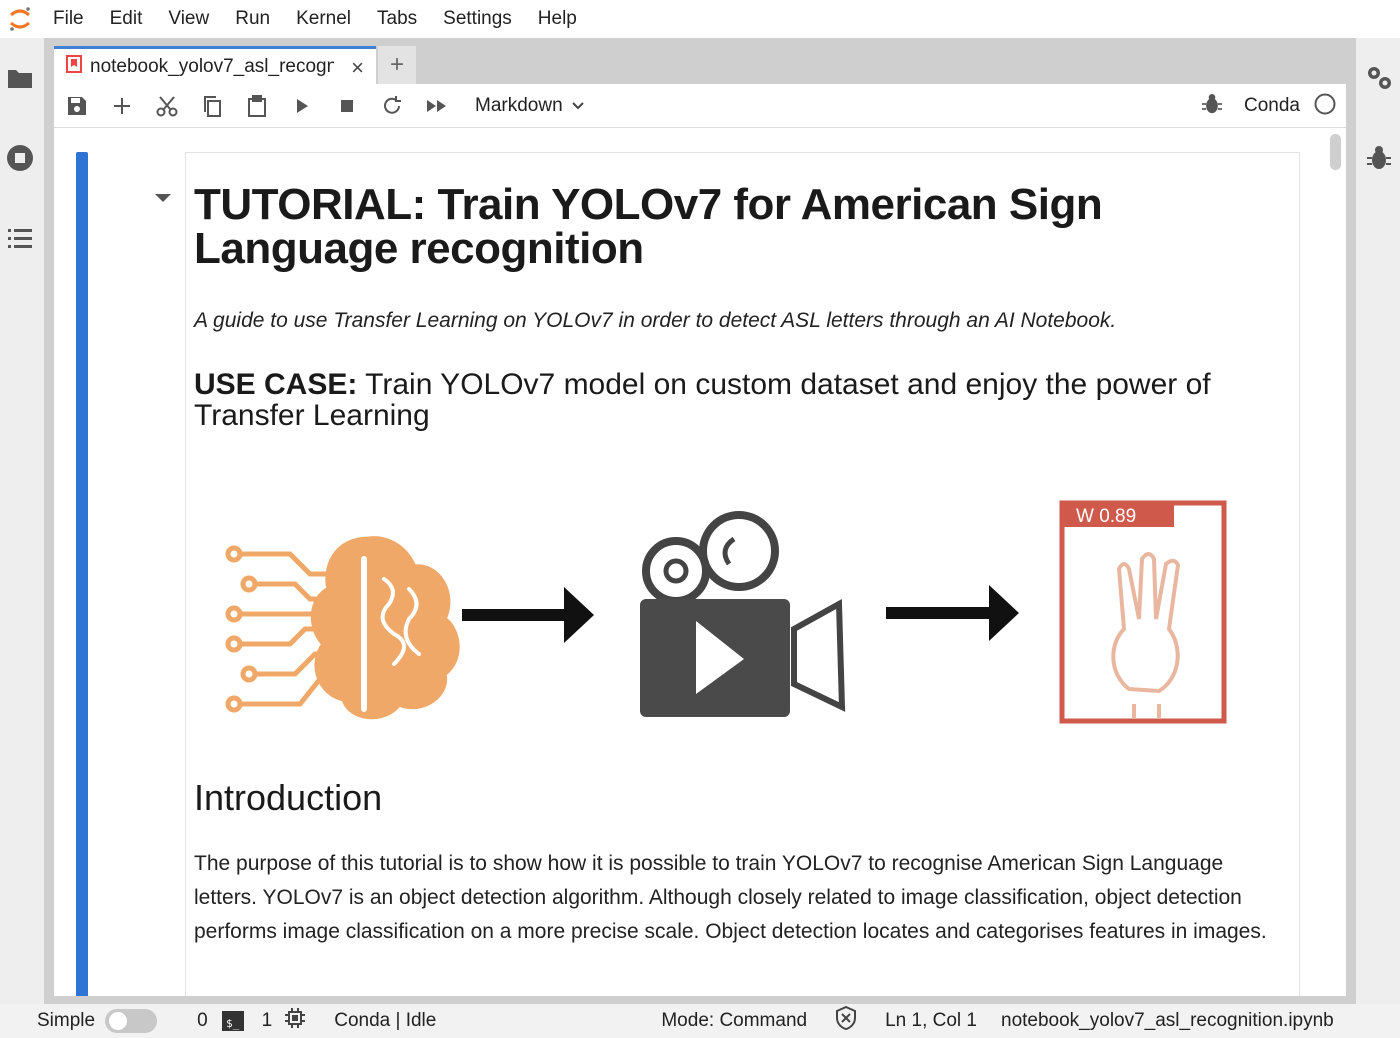 The height and width of the screenshot is (1038, 1400). Describe the element at coordinates (68, 19) in the screenshot. I see `menu-file: File` at that location.